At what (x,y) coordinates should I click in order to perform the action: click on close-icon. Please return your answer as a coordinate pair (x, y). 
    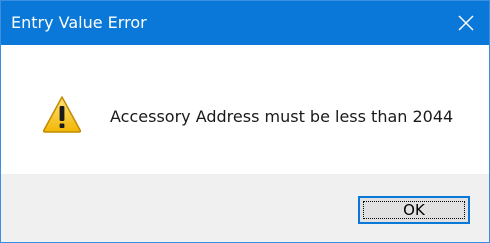
    Looking at the image, I should click on (466, 23).